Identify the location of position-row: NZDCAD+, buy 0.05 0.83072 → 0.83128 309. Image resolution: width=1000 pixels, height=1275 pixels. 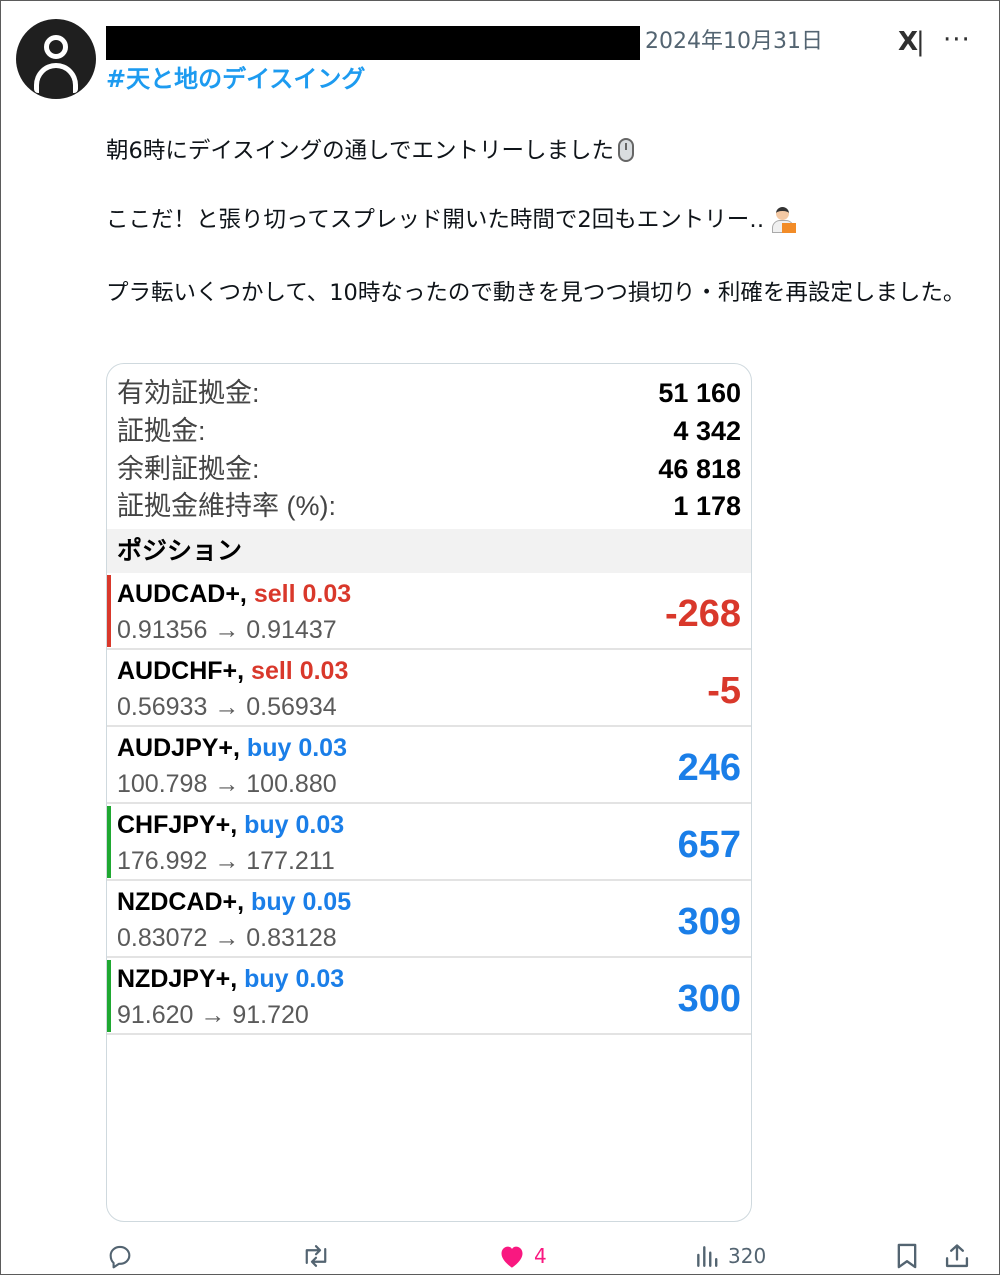
(429, 920).